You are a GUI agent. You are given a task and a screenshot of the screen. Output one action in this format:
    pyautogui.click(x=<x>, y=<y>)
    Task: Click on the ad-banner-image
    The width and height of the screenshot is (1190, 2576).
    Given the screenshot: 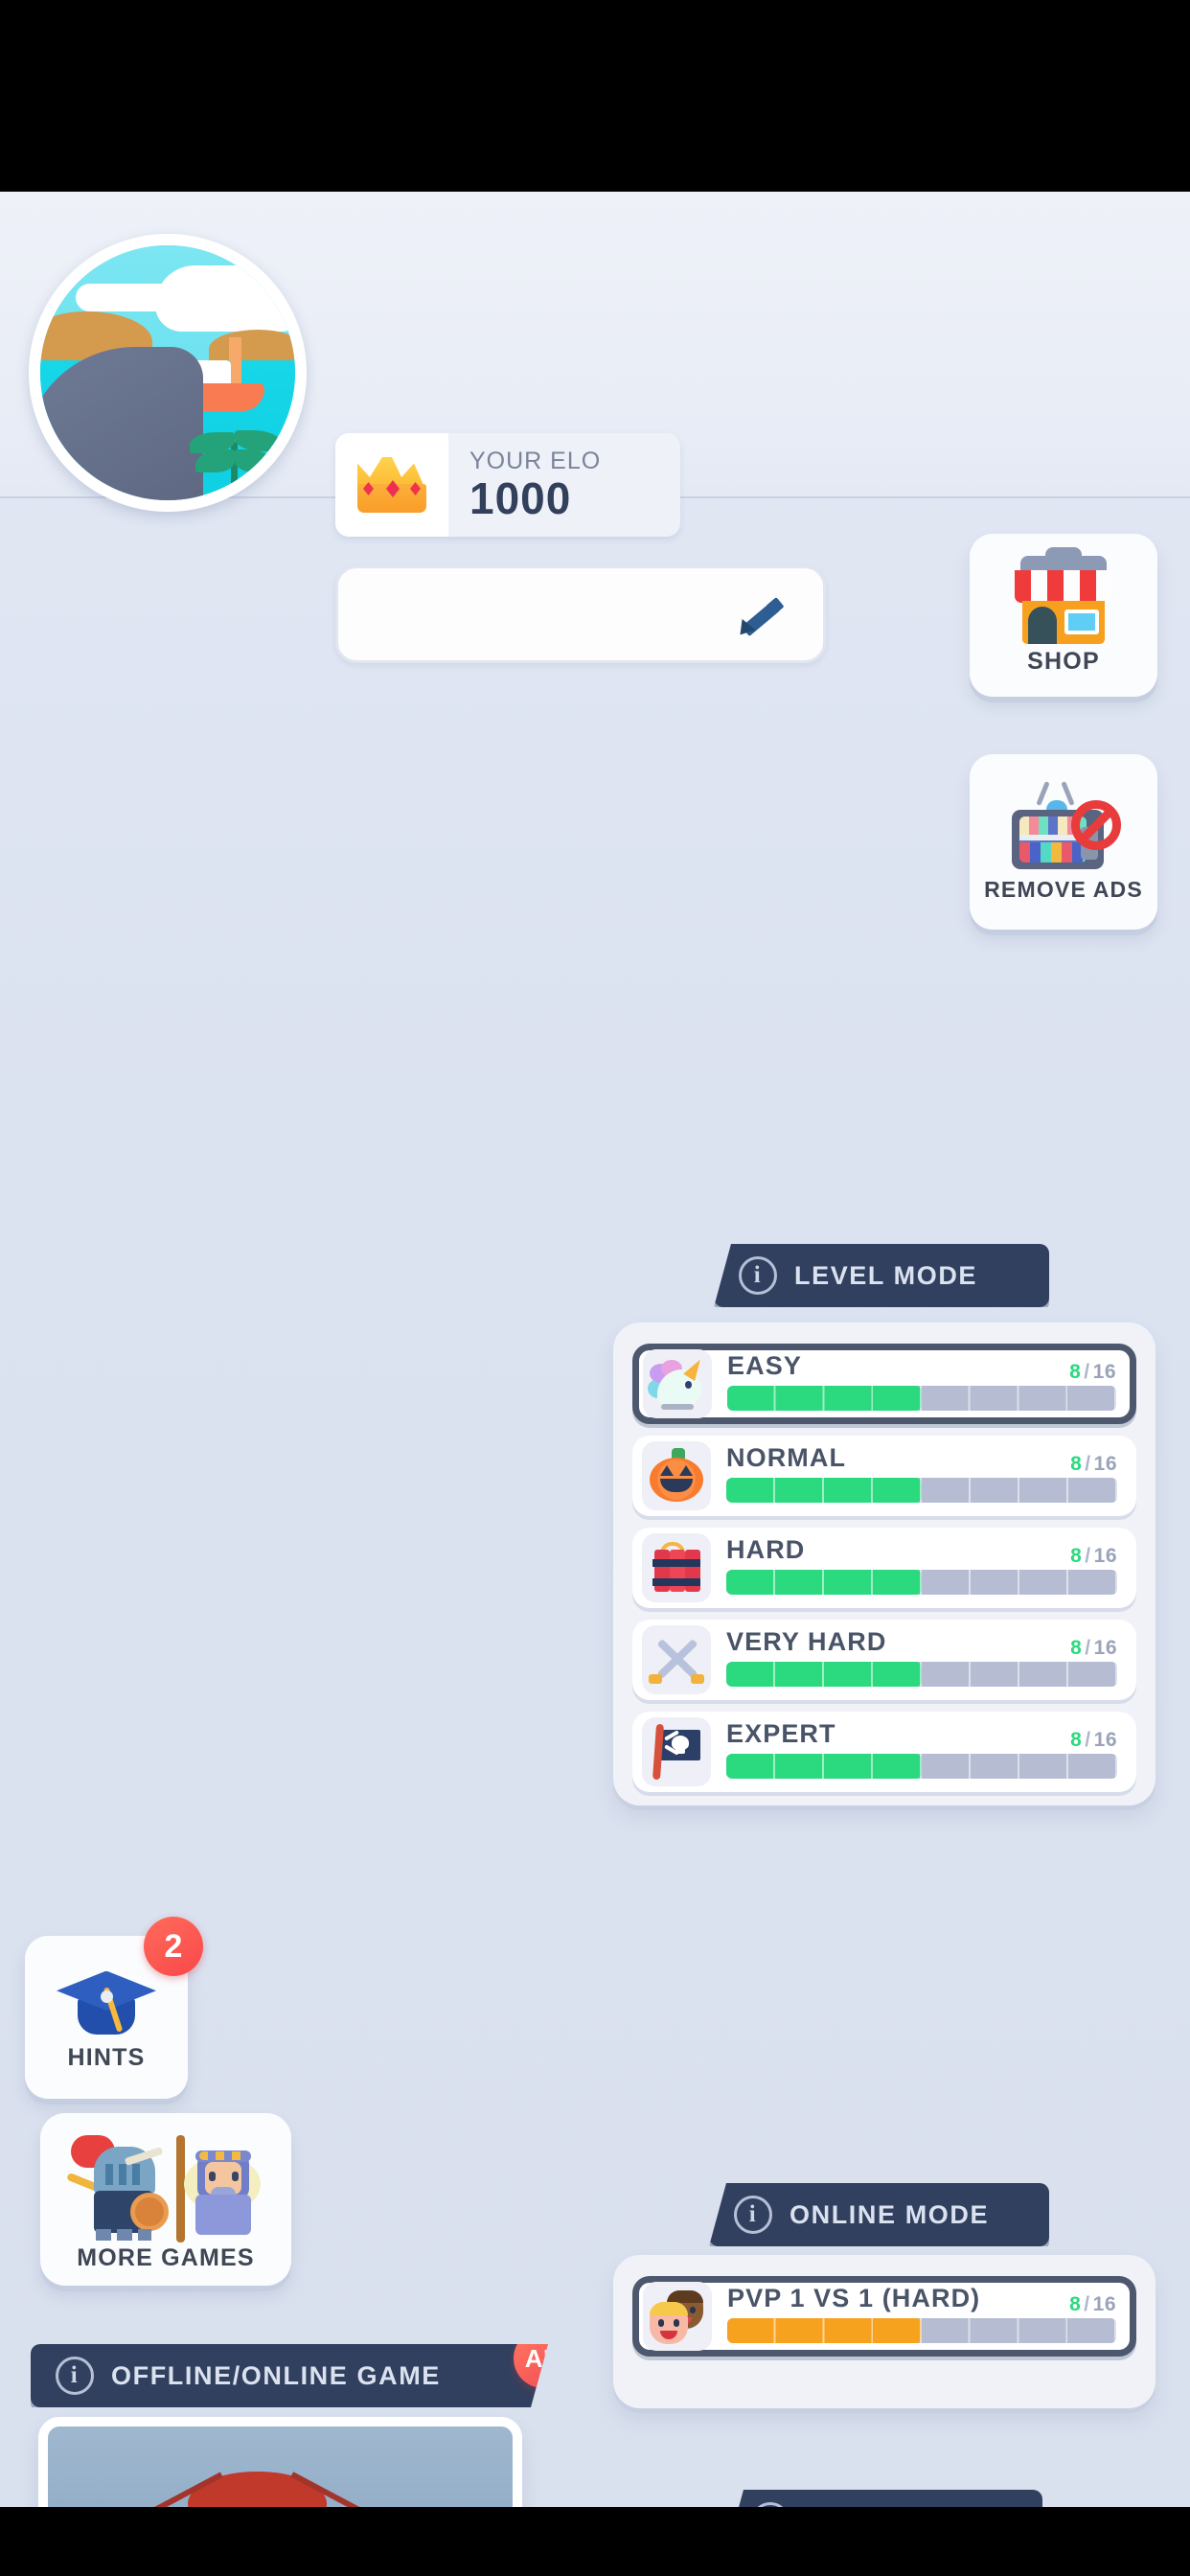 What is the action you would take?
    pyautogui.click(x=280, y=2462)
    